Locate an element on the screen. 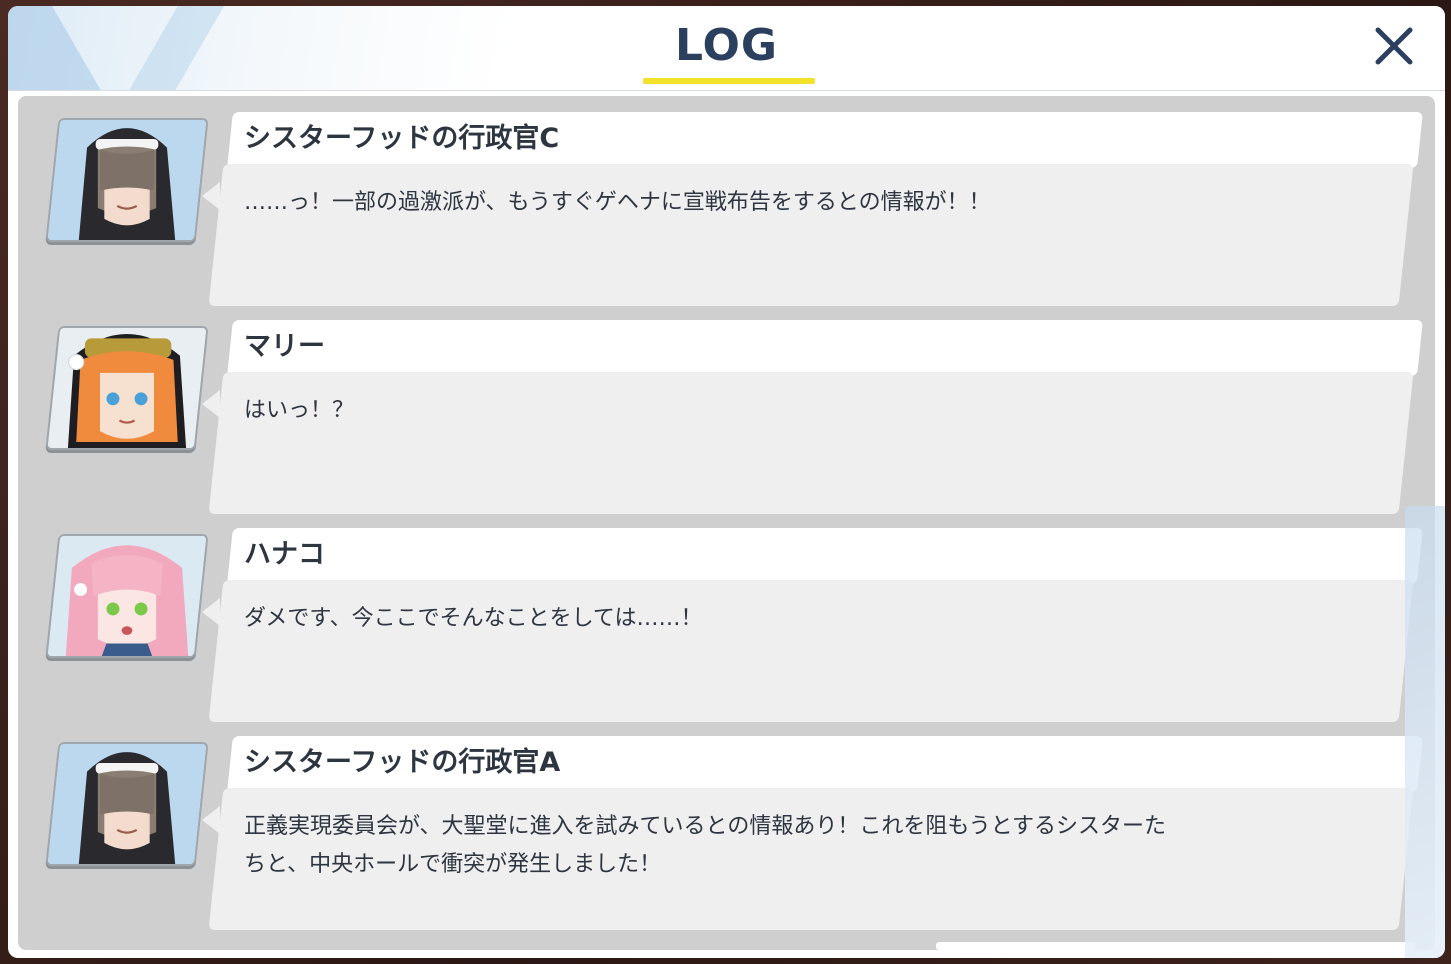 This screenshot has height=964, width=1451. close-button is located at coordinates (1394, 46).